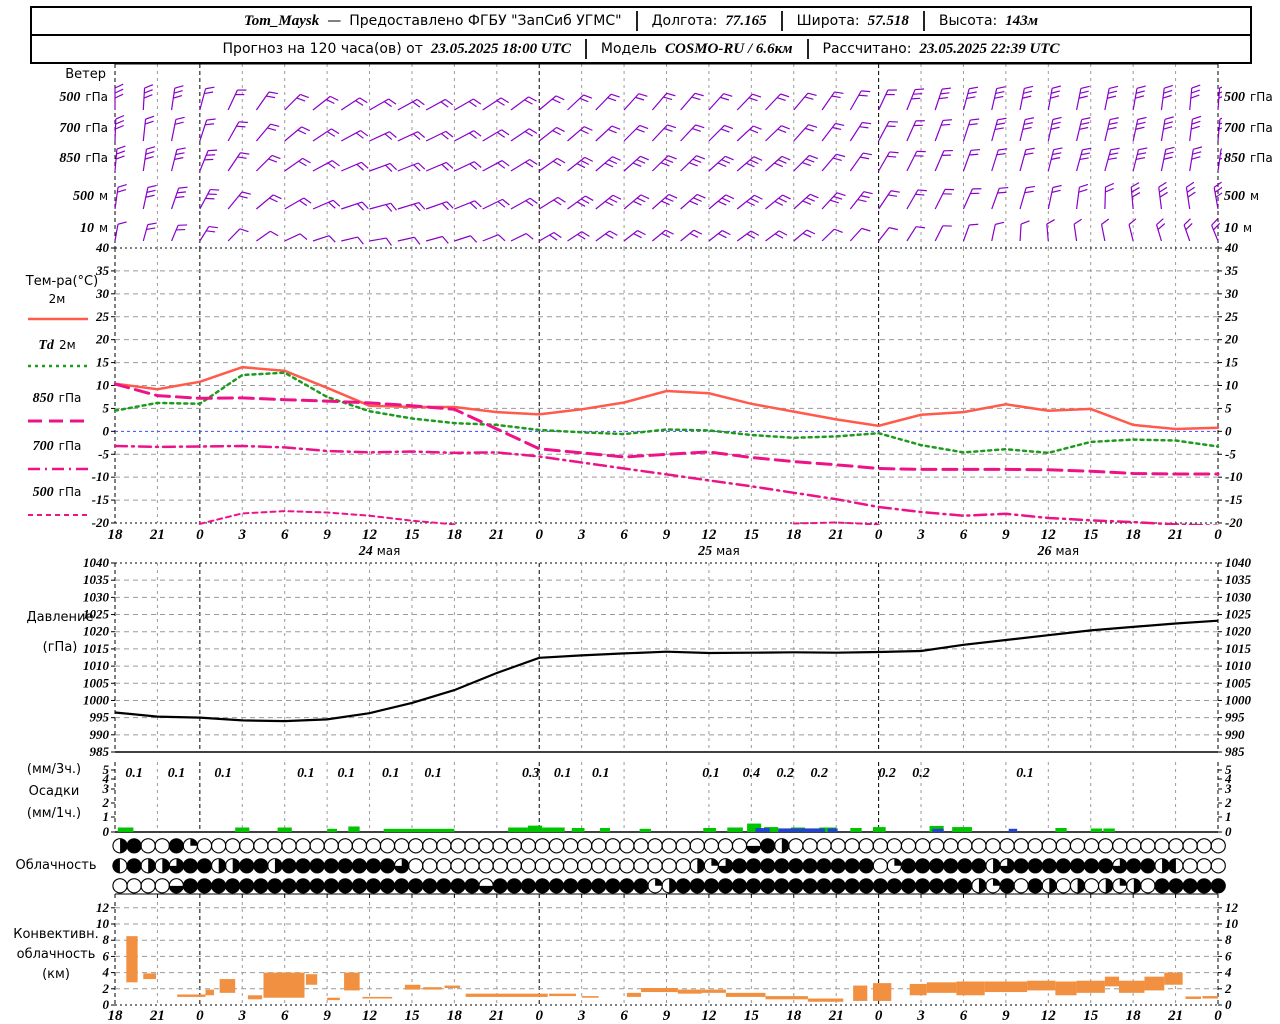 The width and height of the screenshot is (1280, 1024). What do you see at coordinates (867, 49) in the screenshot?
I see `header-part: Рассчитано:` at bounding box center [867, 49].